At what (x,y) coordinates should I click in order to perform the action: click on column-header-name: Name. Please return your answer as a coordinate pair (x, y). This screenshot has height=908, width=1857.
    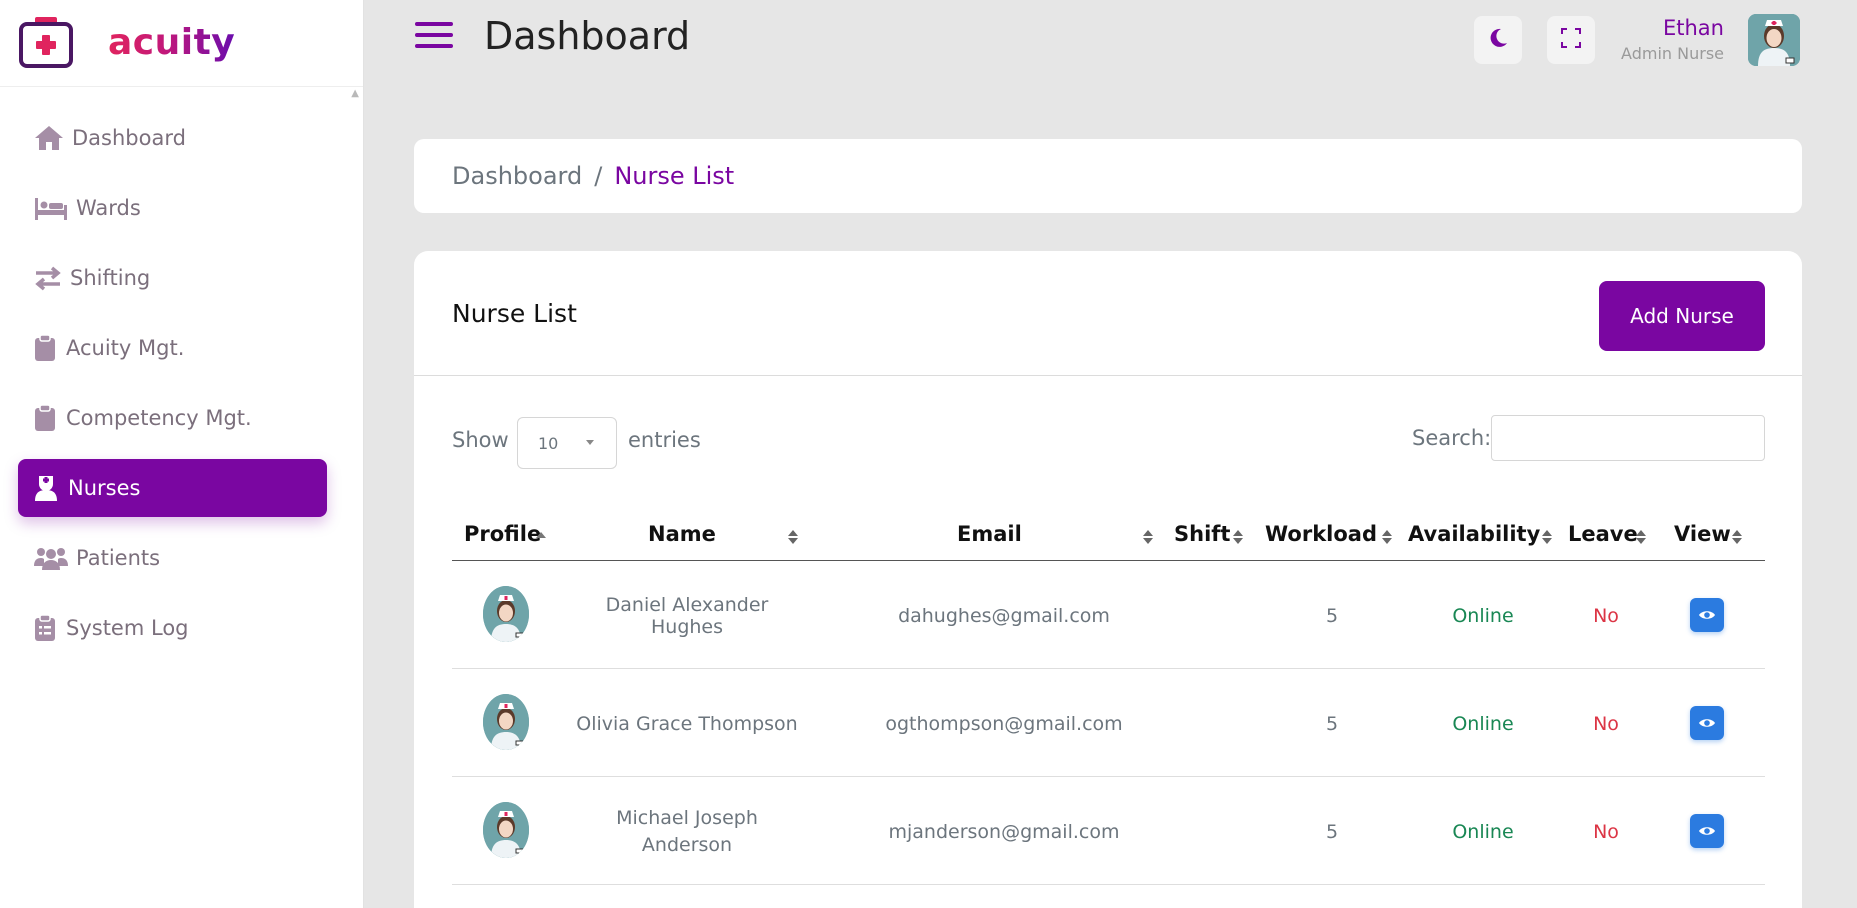
    Looking at the image, I should click on (682, 533).